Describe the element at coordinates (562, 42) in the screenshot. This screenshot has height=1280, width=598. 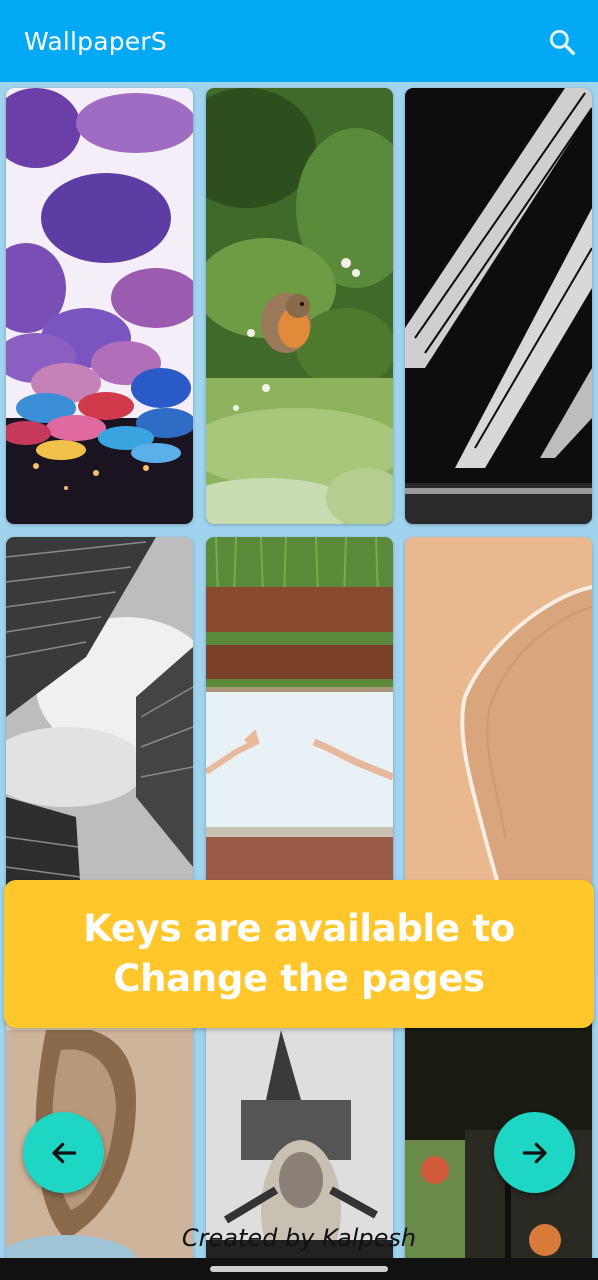
I see `search-icon` at that location.